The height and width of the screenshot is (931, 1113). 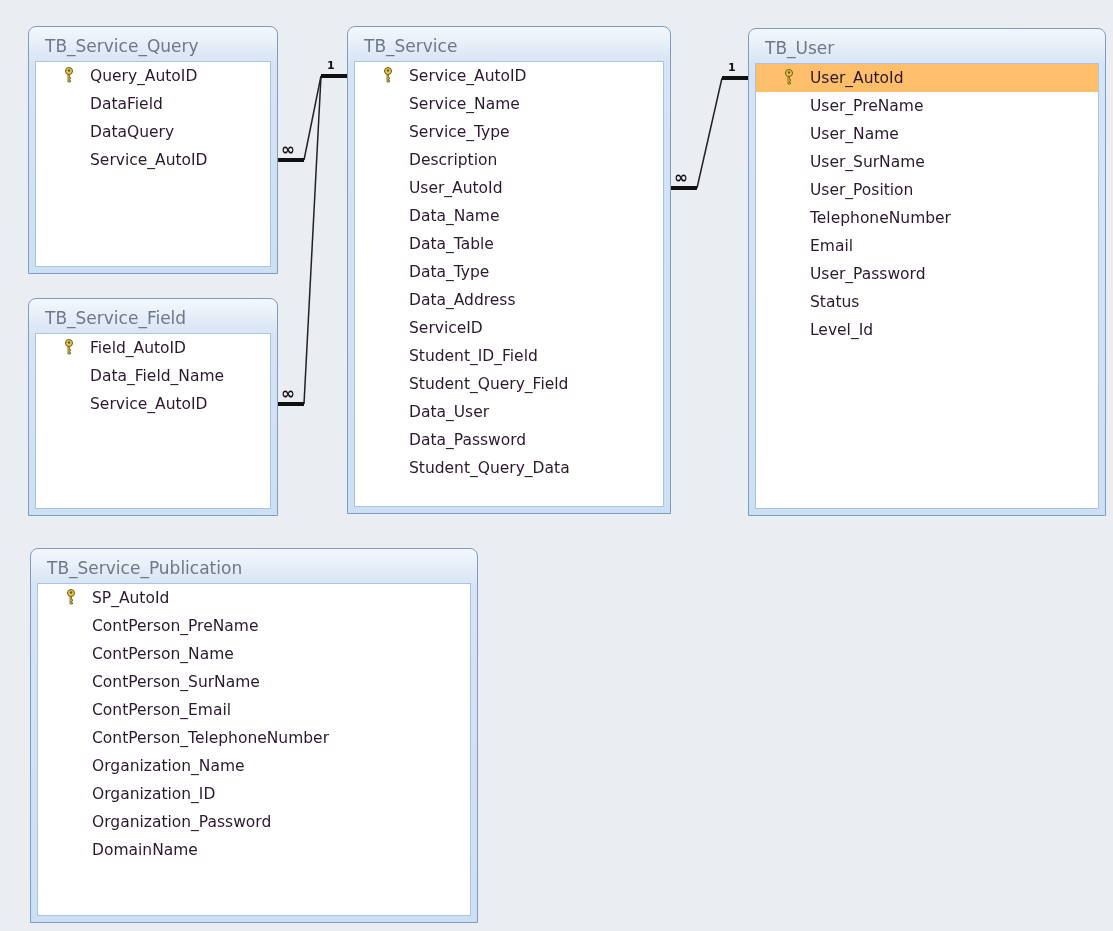 I want to click on field-row: DataQuery, so click(x=153, y=132).